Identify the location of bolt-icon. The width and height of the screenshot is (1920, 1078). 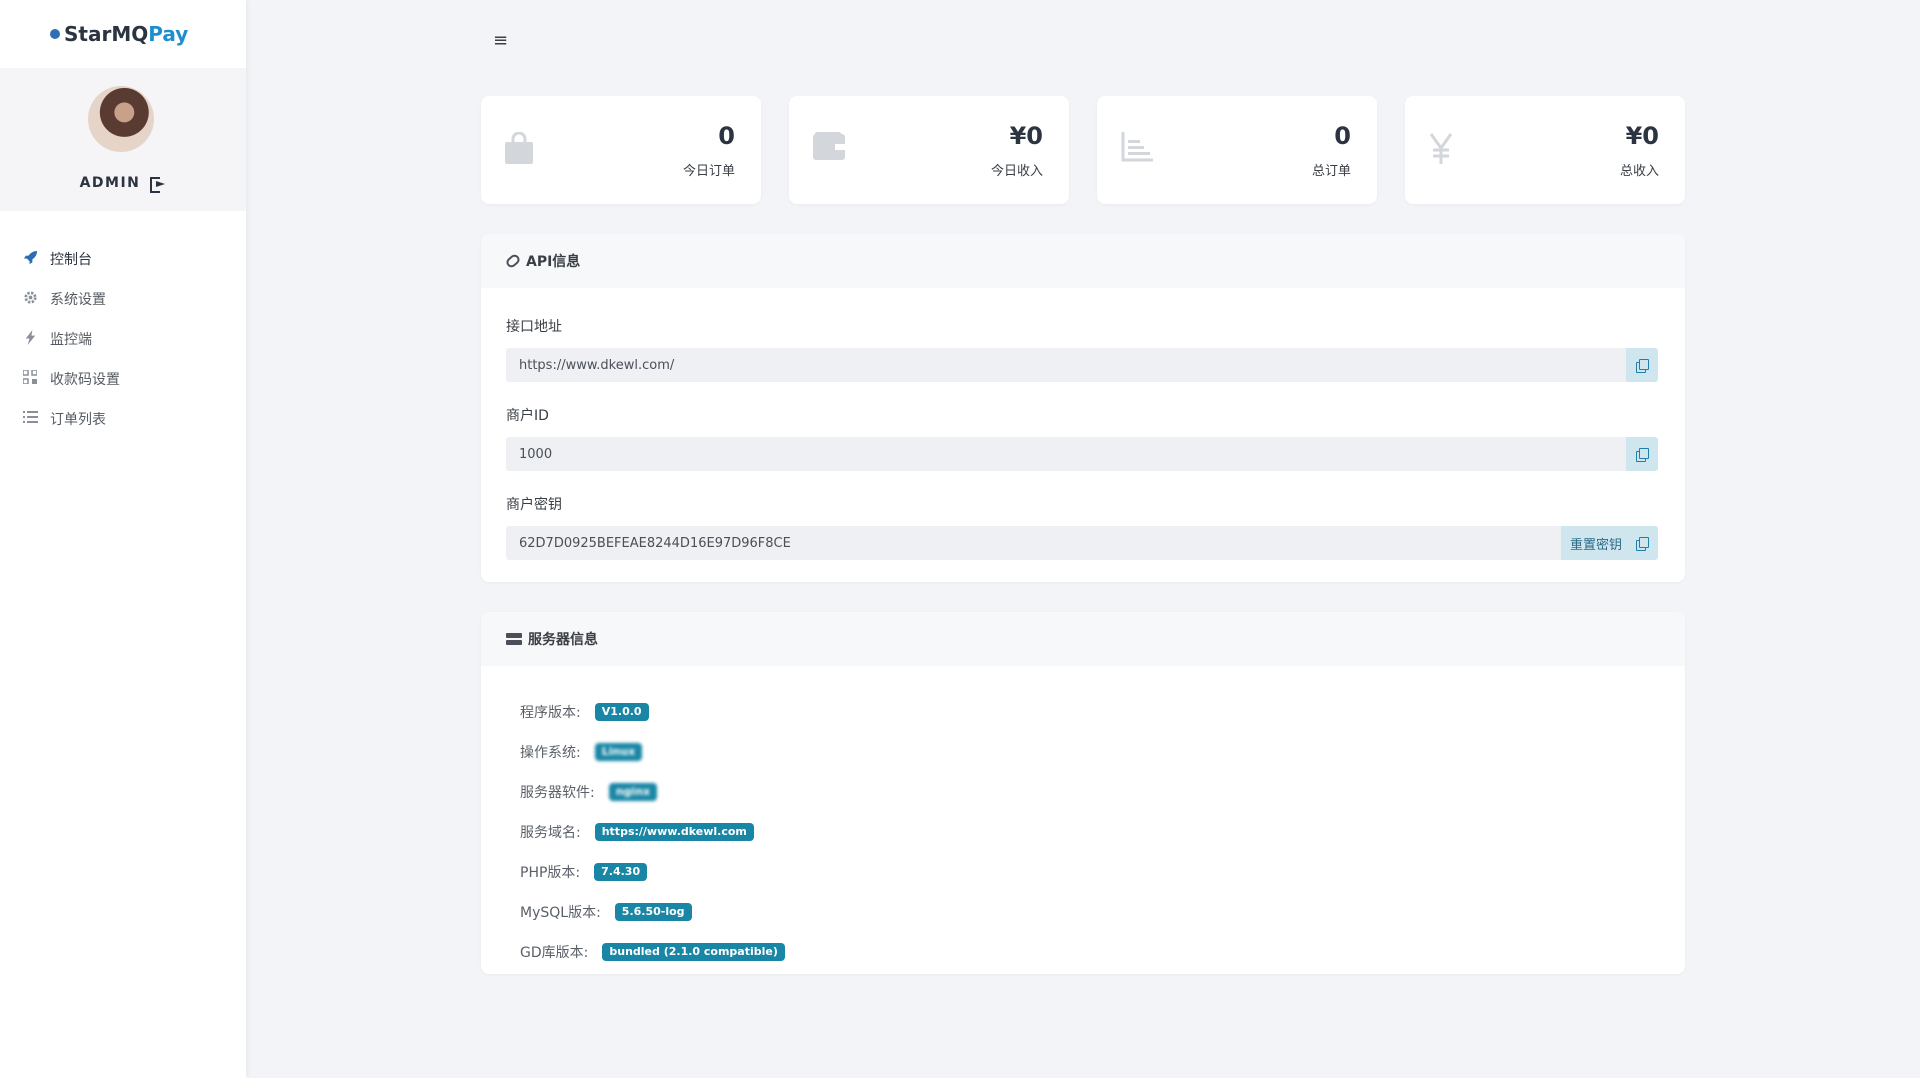
(30, 339).